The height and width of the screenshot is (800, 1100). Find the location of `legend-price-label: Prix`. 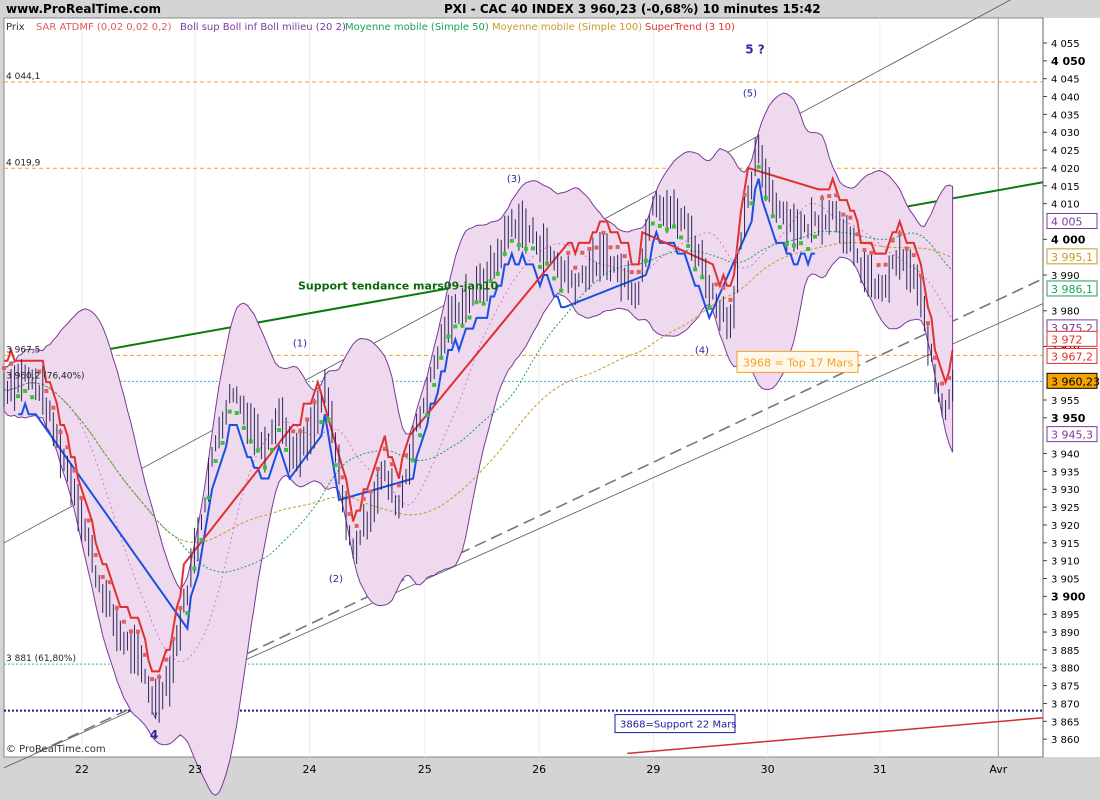

legend-price-label: Prix is located at coordinates (15, 27).